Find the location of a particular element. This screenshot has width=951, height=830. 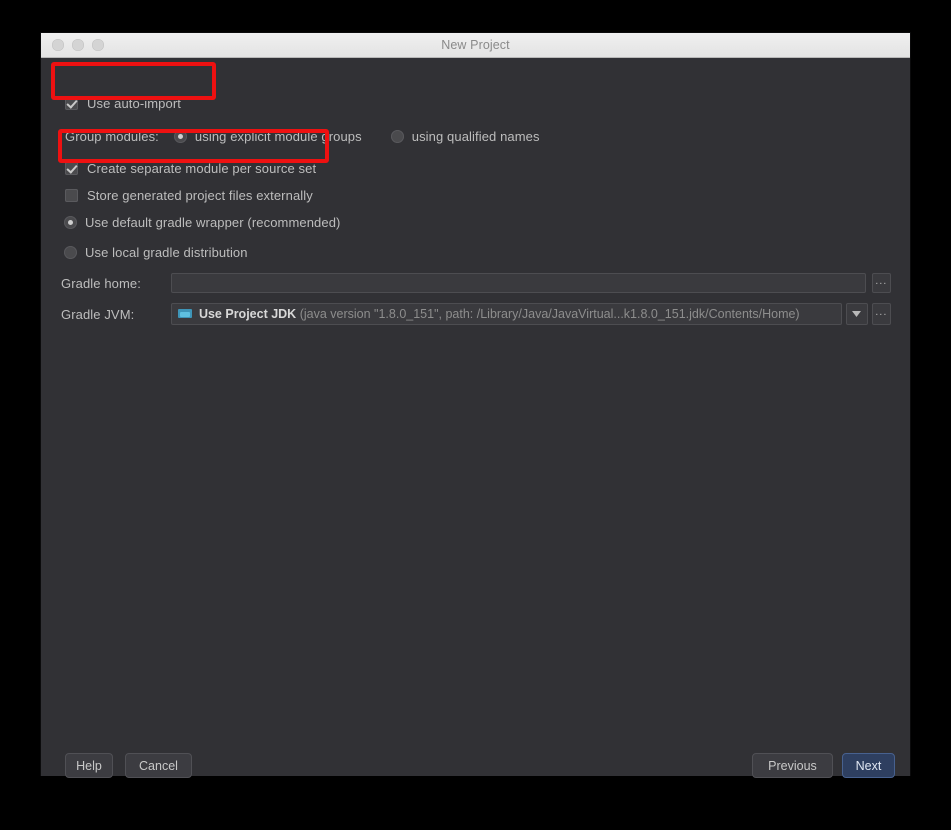

use-auto-import-checkbox is located at coordinates (71, 103).